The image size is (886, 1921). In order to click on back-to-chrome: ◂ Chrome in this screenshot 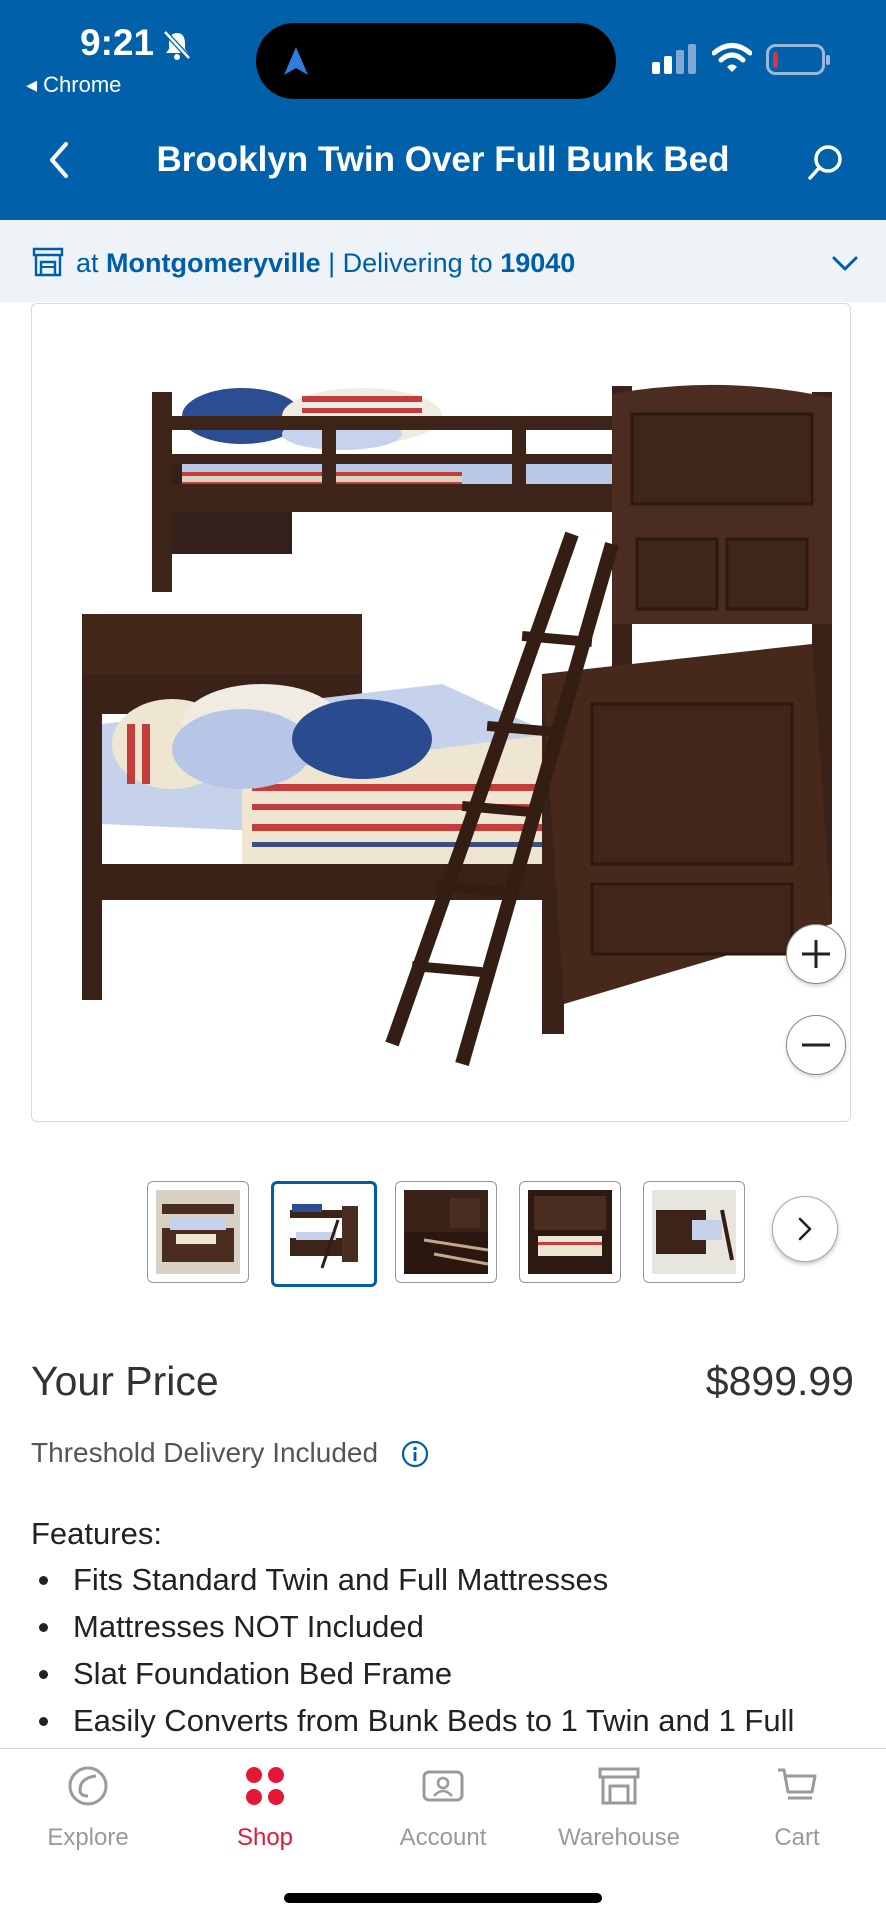, I will do `click(73, 85)`.